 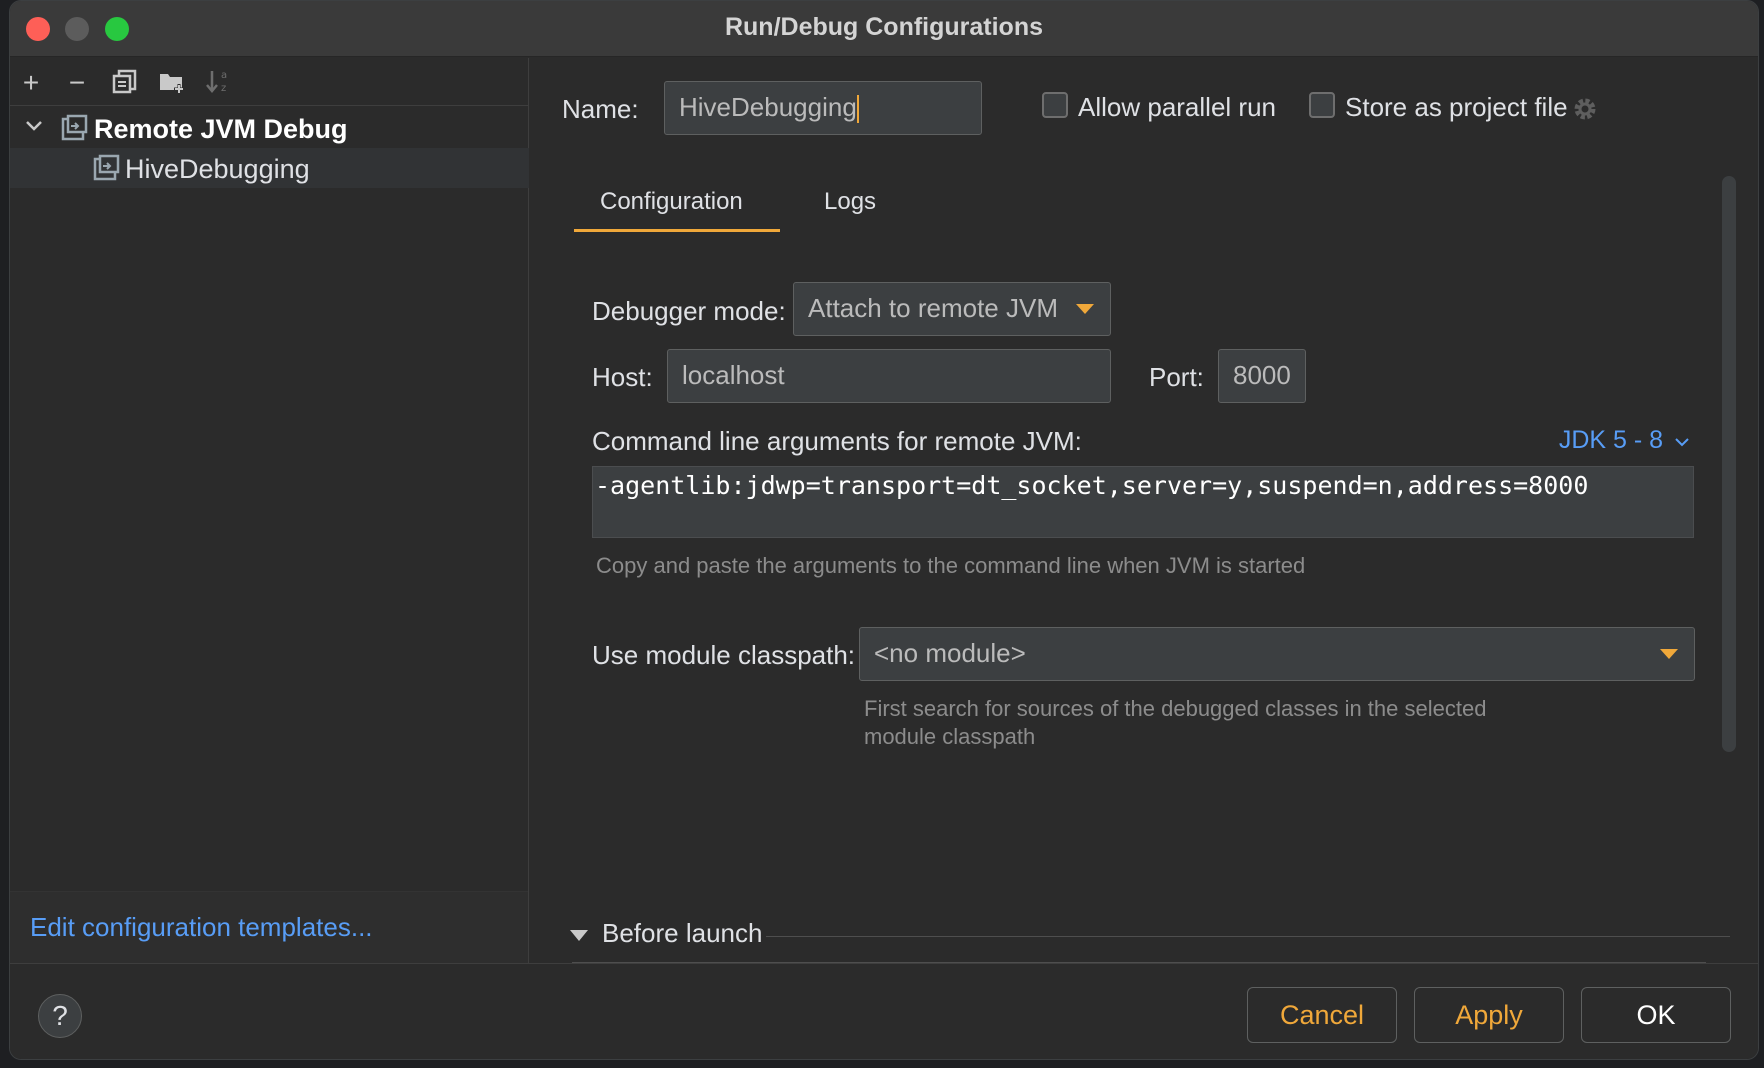 What do you see at coordinates (622, 377) in the screenshot?
I see `host-label: Host:` at bounding box center [622, 377].